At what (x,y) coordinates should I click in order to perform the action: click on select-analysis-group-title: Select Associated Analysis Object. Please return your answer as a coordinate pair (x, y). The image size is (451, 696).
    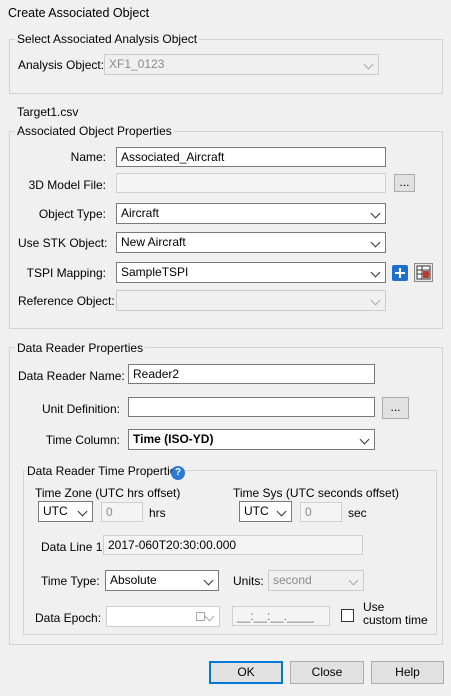
    Looking at the image, I should click on (107, 39).